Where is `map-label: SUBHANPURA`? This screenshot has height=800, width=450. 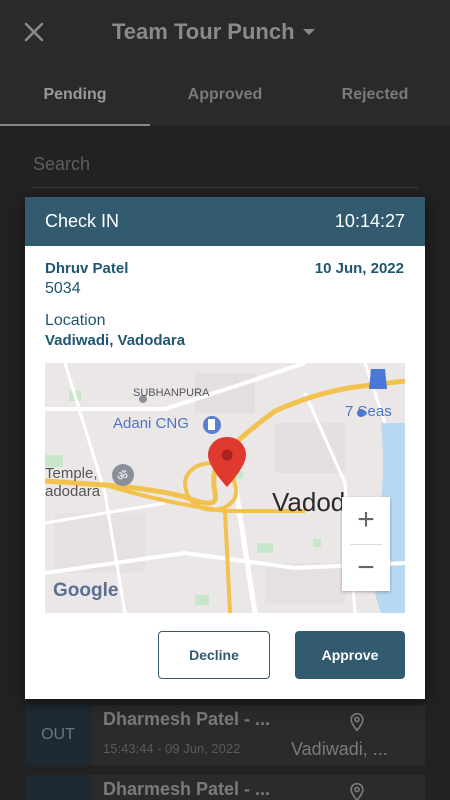
map-label: SUBHANPURA is located at coordinates (171, 393).